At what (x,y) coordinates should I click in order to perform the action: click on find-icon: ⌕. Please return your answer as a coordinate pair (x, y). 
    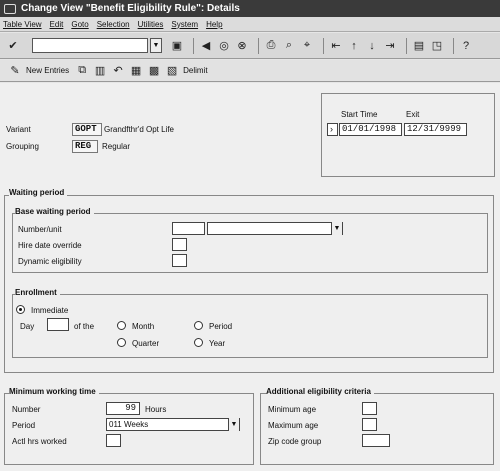
    Looking at the image, I should click on (289, 46).